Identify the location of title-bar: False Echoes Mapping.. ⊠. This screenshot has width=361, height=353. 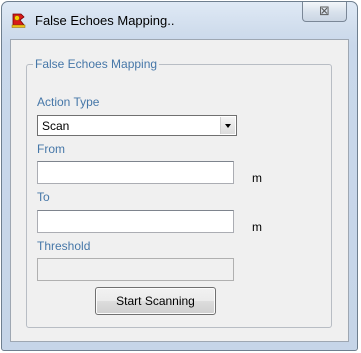
(179, 20).